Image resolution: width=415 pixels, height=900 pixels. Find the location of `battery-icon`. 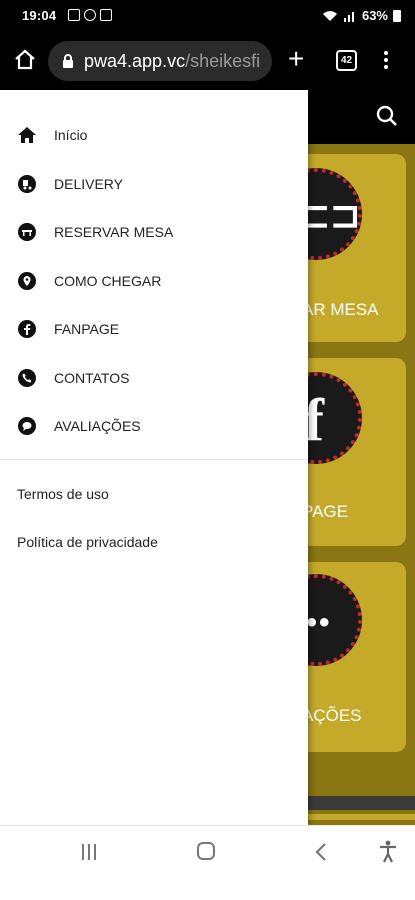

battery-icon is located at coordinates (397, 15).